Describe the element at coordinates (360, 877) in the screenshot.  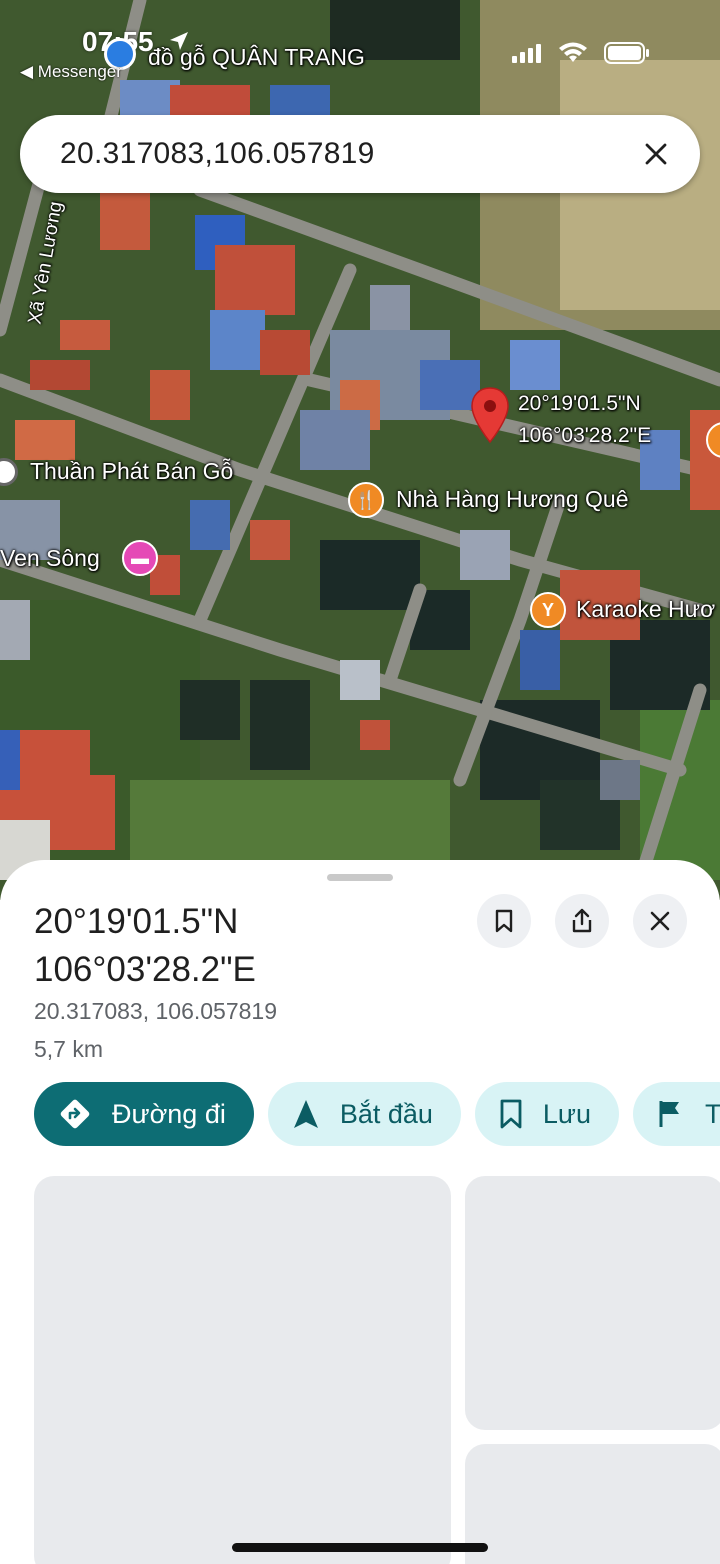
I see `drag-handle` at that location.